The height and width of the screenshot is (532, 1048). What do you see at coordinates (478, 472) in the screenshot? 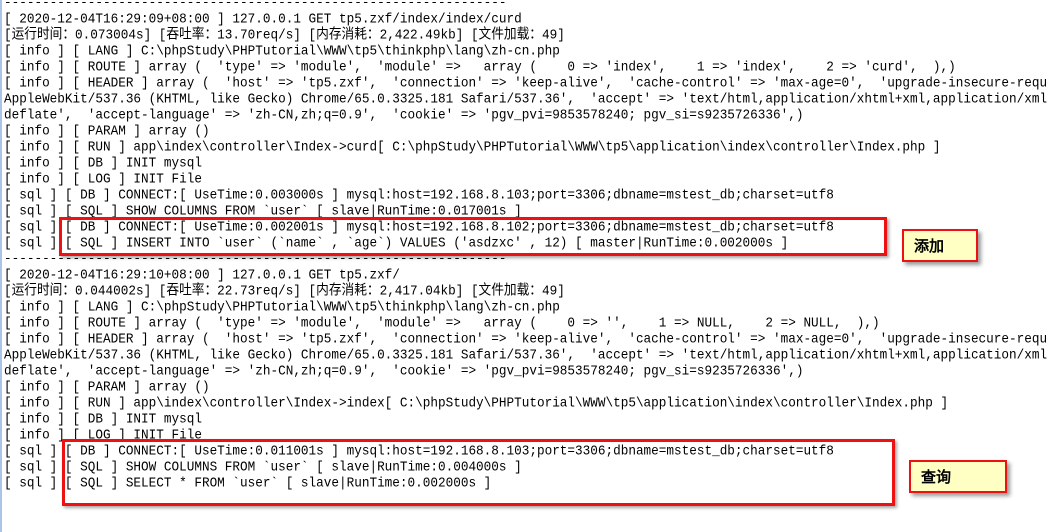
I see `select-highlight-box` at bounding box center [478, 472].